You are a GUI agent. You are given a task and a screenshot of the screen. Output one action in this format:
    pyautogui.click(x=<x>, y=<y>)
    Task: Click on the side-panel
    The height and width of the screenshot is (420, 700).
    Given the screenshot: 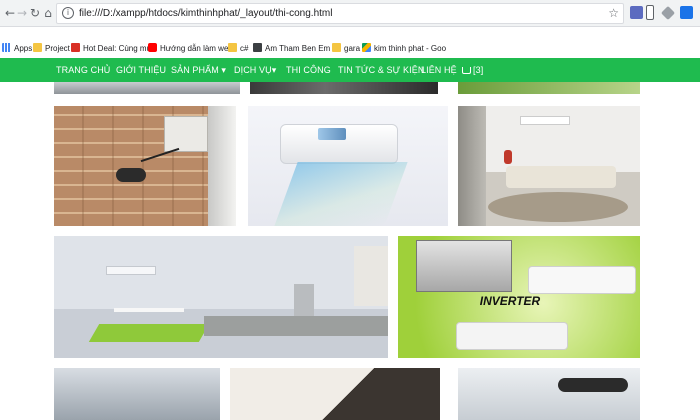 What is the action you would take?
    pyautogui.click(x=472, y=166)
    